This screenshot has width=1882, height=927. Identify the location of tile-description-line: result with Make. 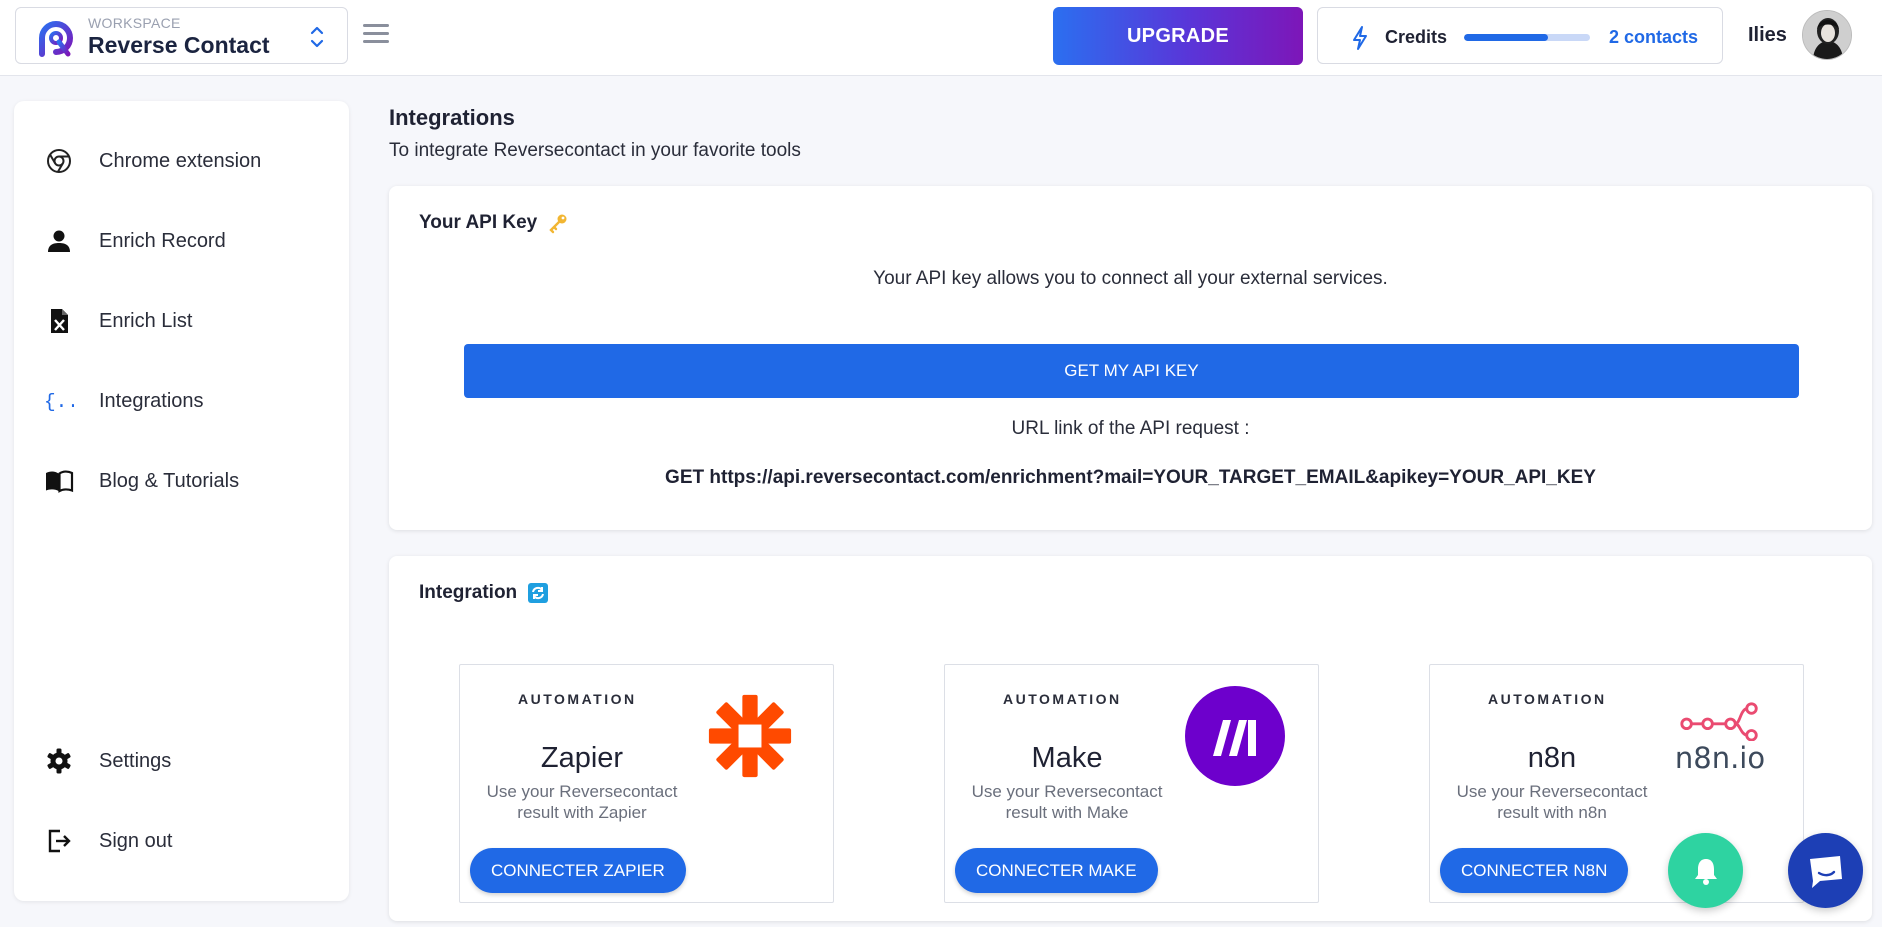
(1067, 812).